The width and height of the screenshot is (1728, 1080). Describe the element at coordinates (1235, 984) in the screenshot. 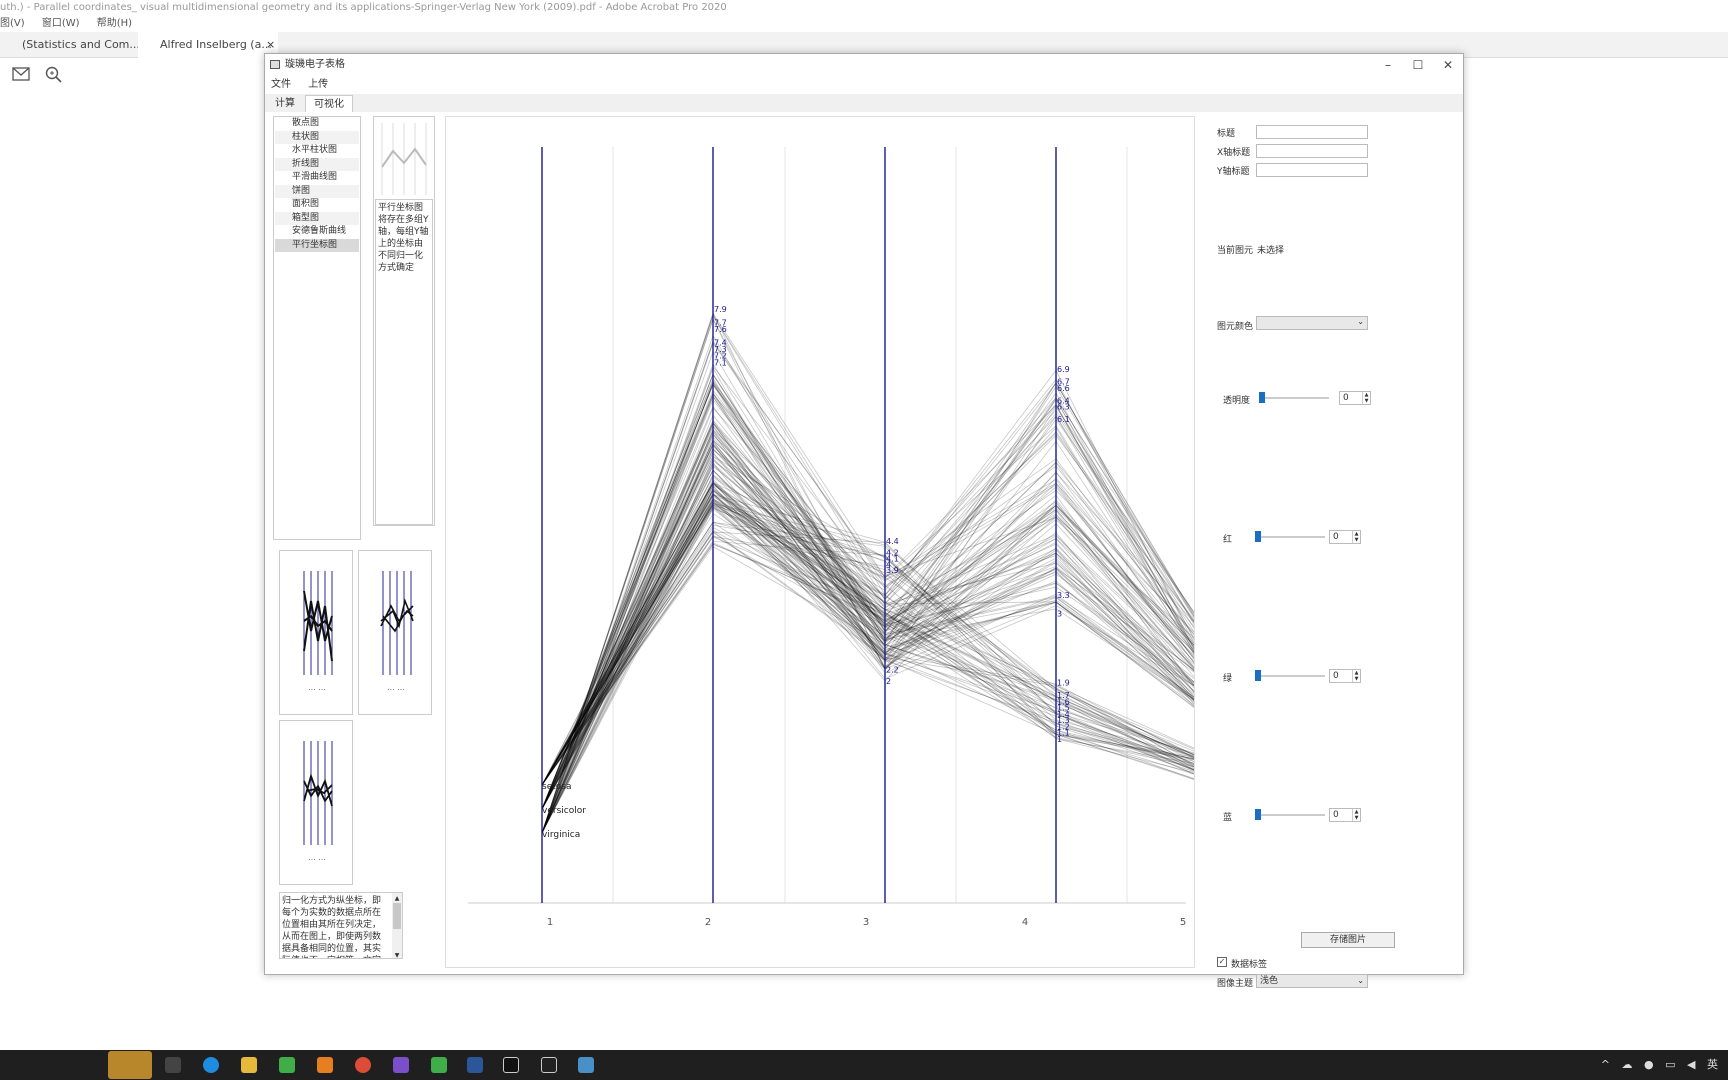

I see `theme-label: 图像主题` at that location.